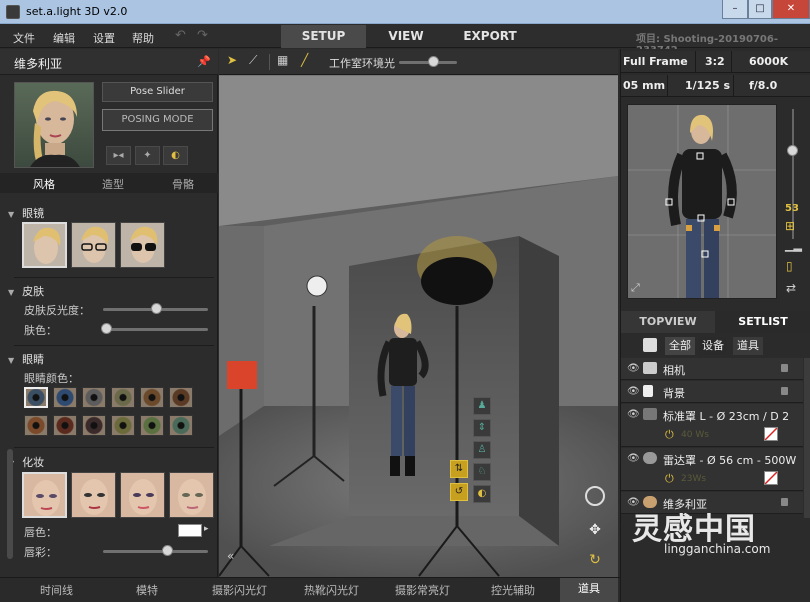 The height and width of the screenshot is (602, 810). Describe the element at coordinates (760, 9) in the screenshot. I see `maximize-button: □` at that location.